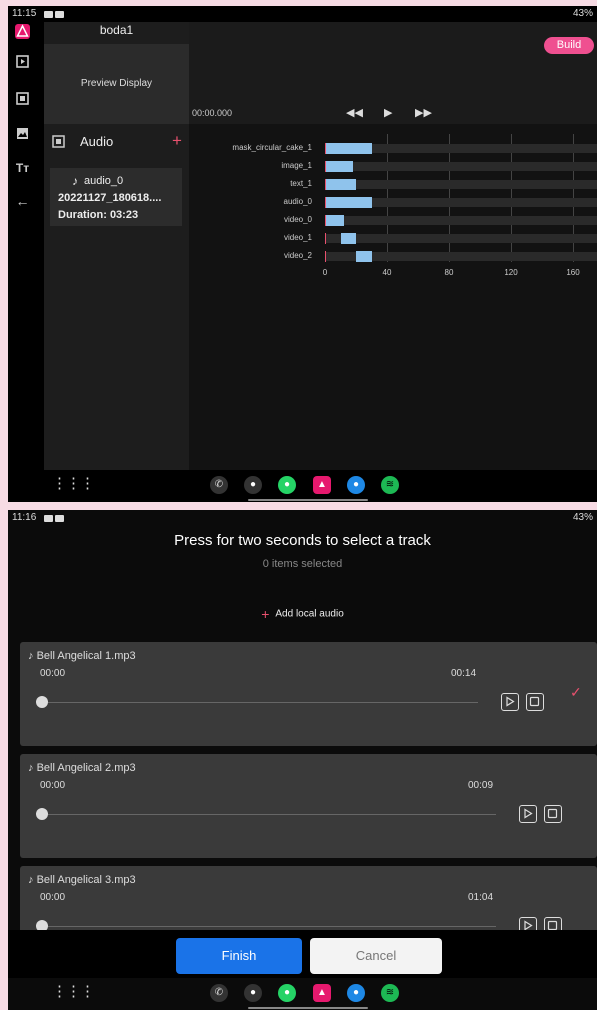 This screenshot has height=1010, width=597. I want to click on notification-icons, so click(53, 15).